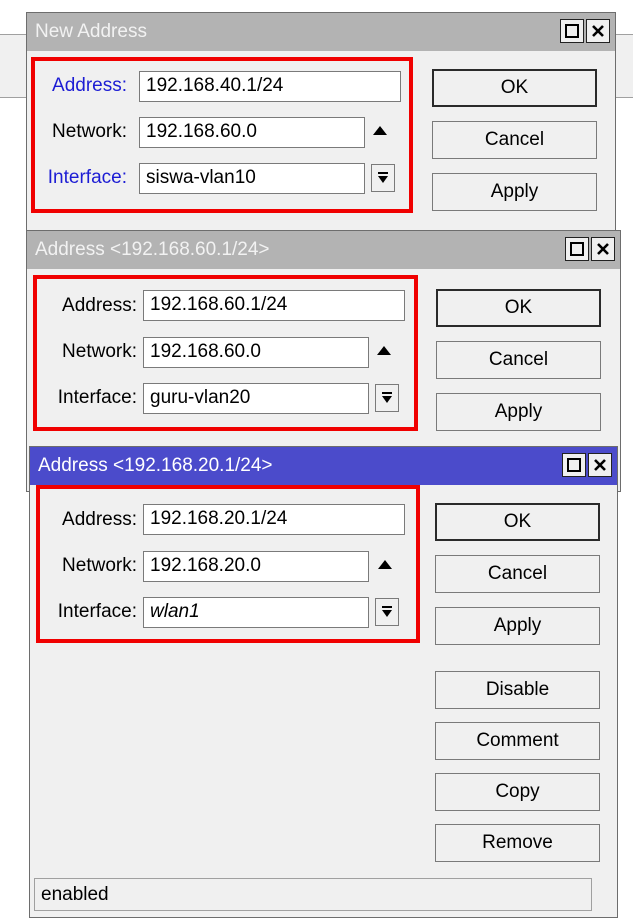 Image resolution: width=633 pixels, height=924 pixels. Describe the element at coordinates (323, 250) in the screenshot. I see `window-titlebar: Address <192.168.60.1/24>` at that location.